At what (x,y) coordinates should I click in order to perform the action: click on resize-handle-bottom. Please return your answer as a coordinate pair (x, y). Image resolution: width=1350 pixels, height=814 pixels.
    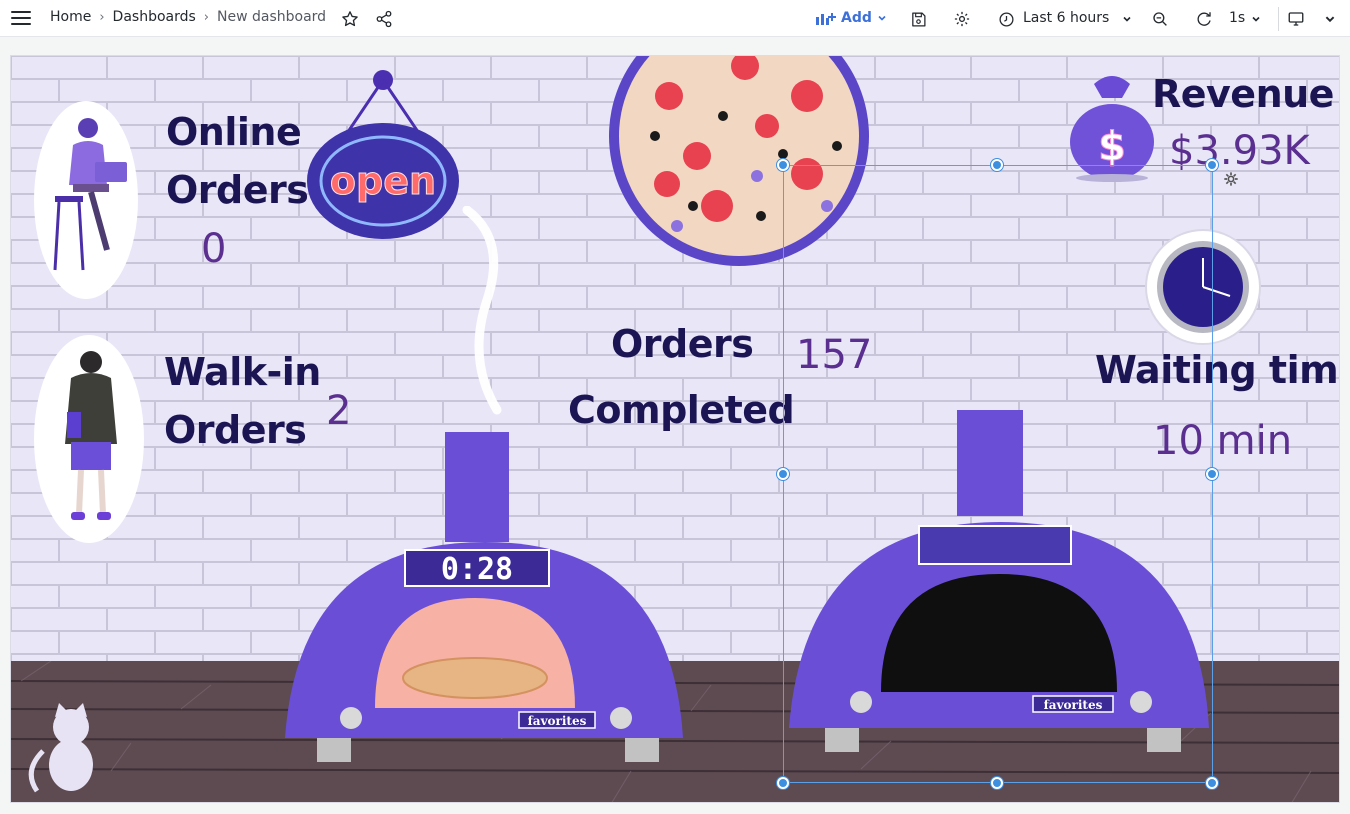
    Looking at the image, I should click on (997, 783).